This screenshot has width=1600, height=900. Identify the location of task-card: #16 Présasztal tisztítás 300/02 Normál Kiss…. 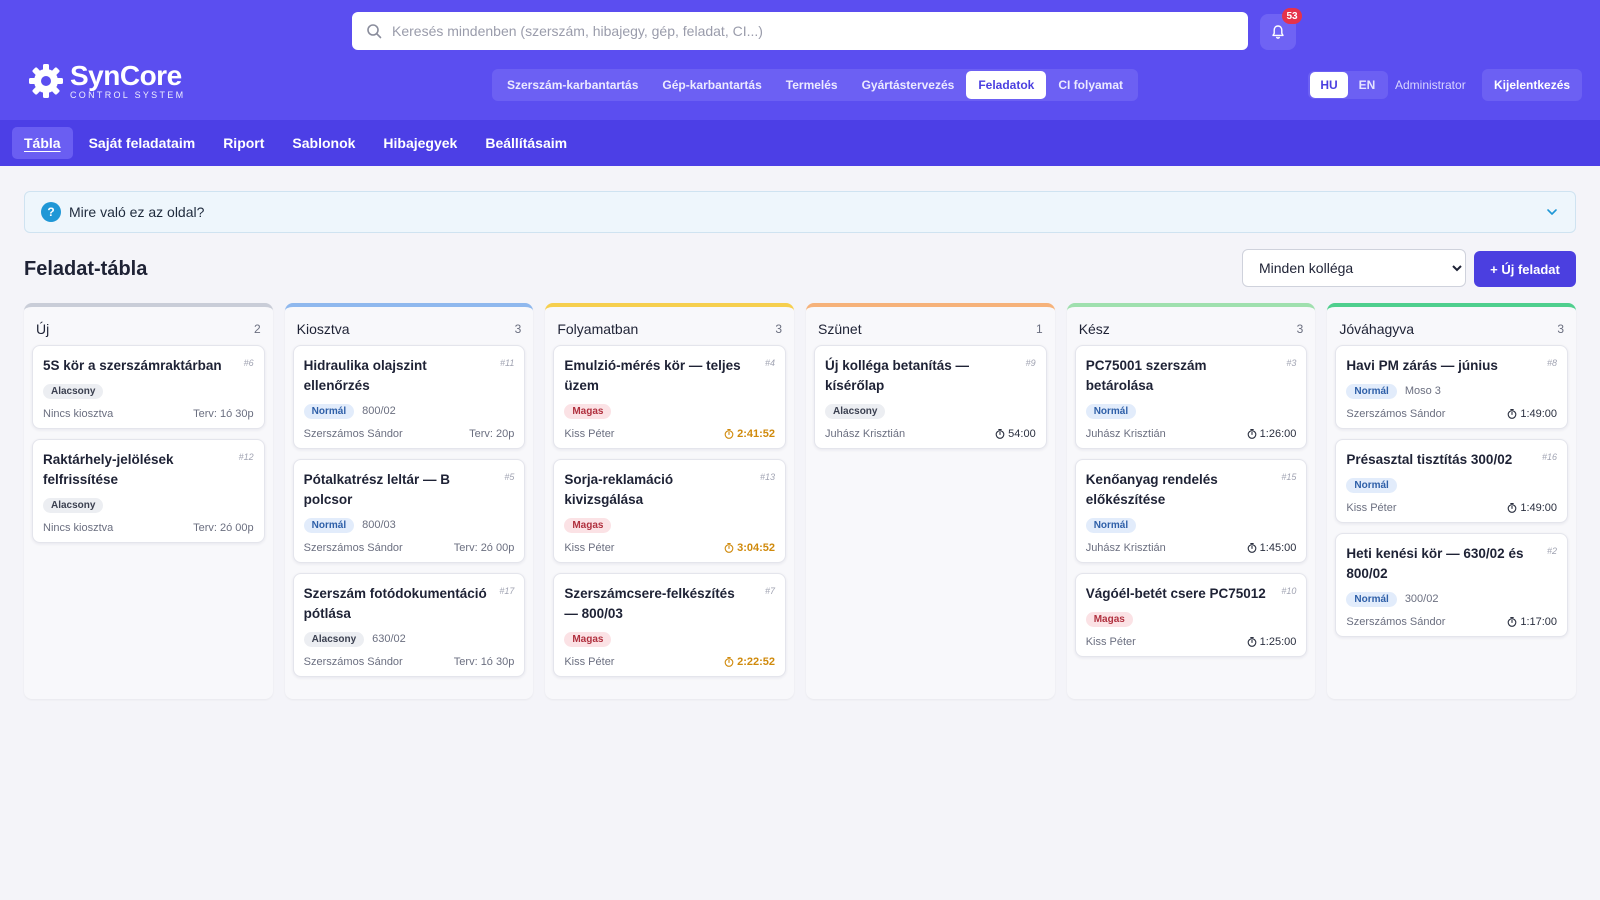
(1452, 481).